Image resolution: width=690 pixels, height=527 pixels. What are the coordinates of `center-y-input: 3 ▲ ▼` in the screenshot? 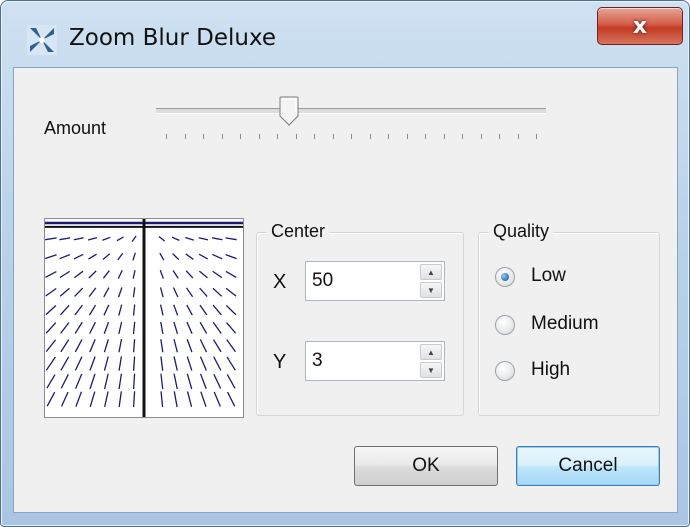 It's located at (375, 361).